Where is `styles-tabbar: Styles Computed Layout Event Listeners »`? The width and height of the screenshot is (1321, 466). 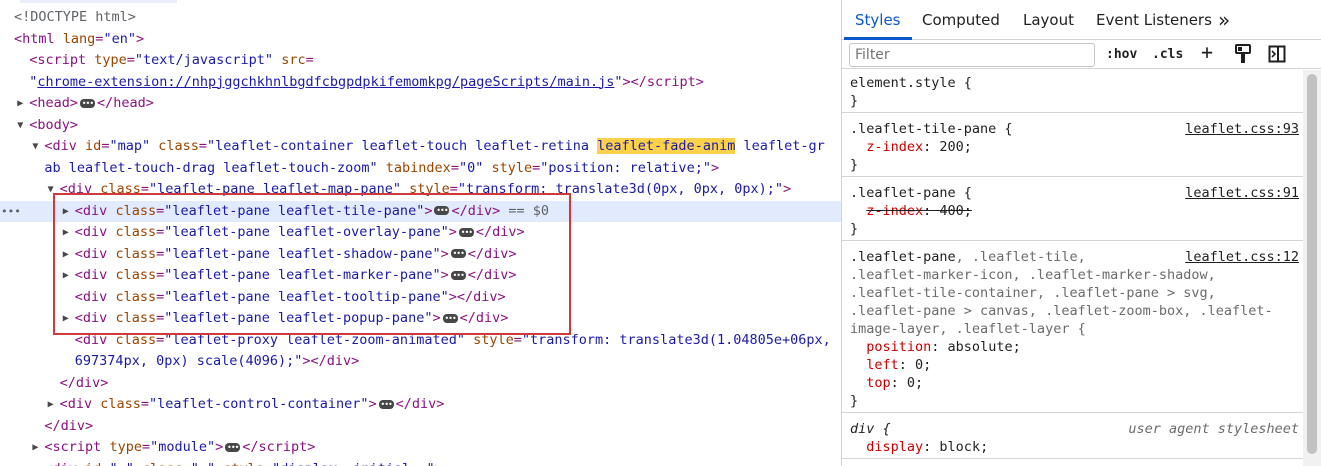
styles-tabbar: Styles Computed Layout Event Listeners » is located at coordinates (1081, 20).